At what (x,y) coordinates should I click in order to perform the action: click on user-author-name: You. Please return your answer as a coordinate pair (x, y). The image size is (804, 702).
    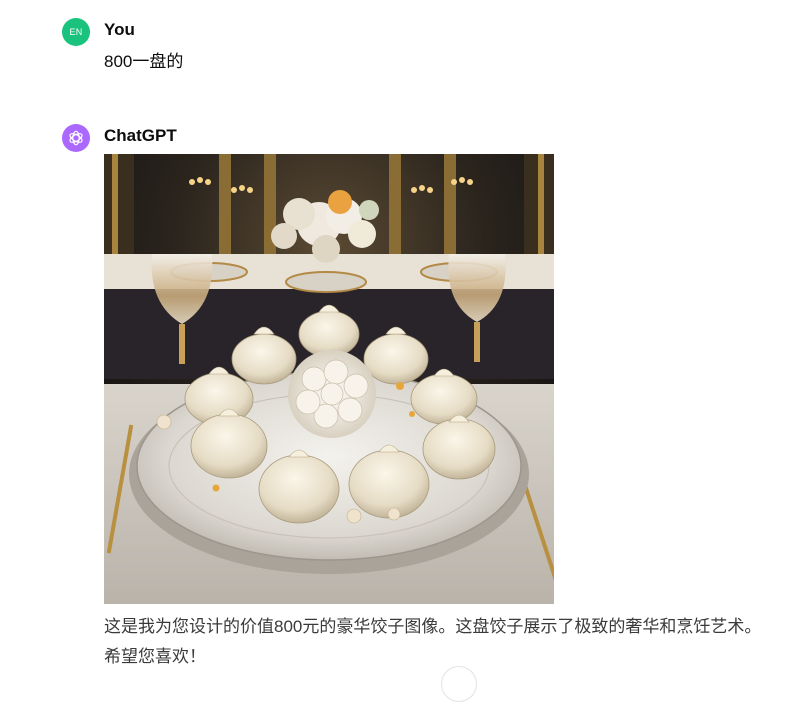
    Looking at the image, I should click on (119, 29).